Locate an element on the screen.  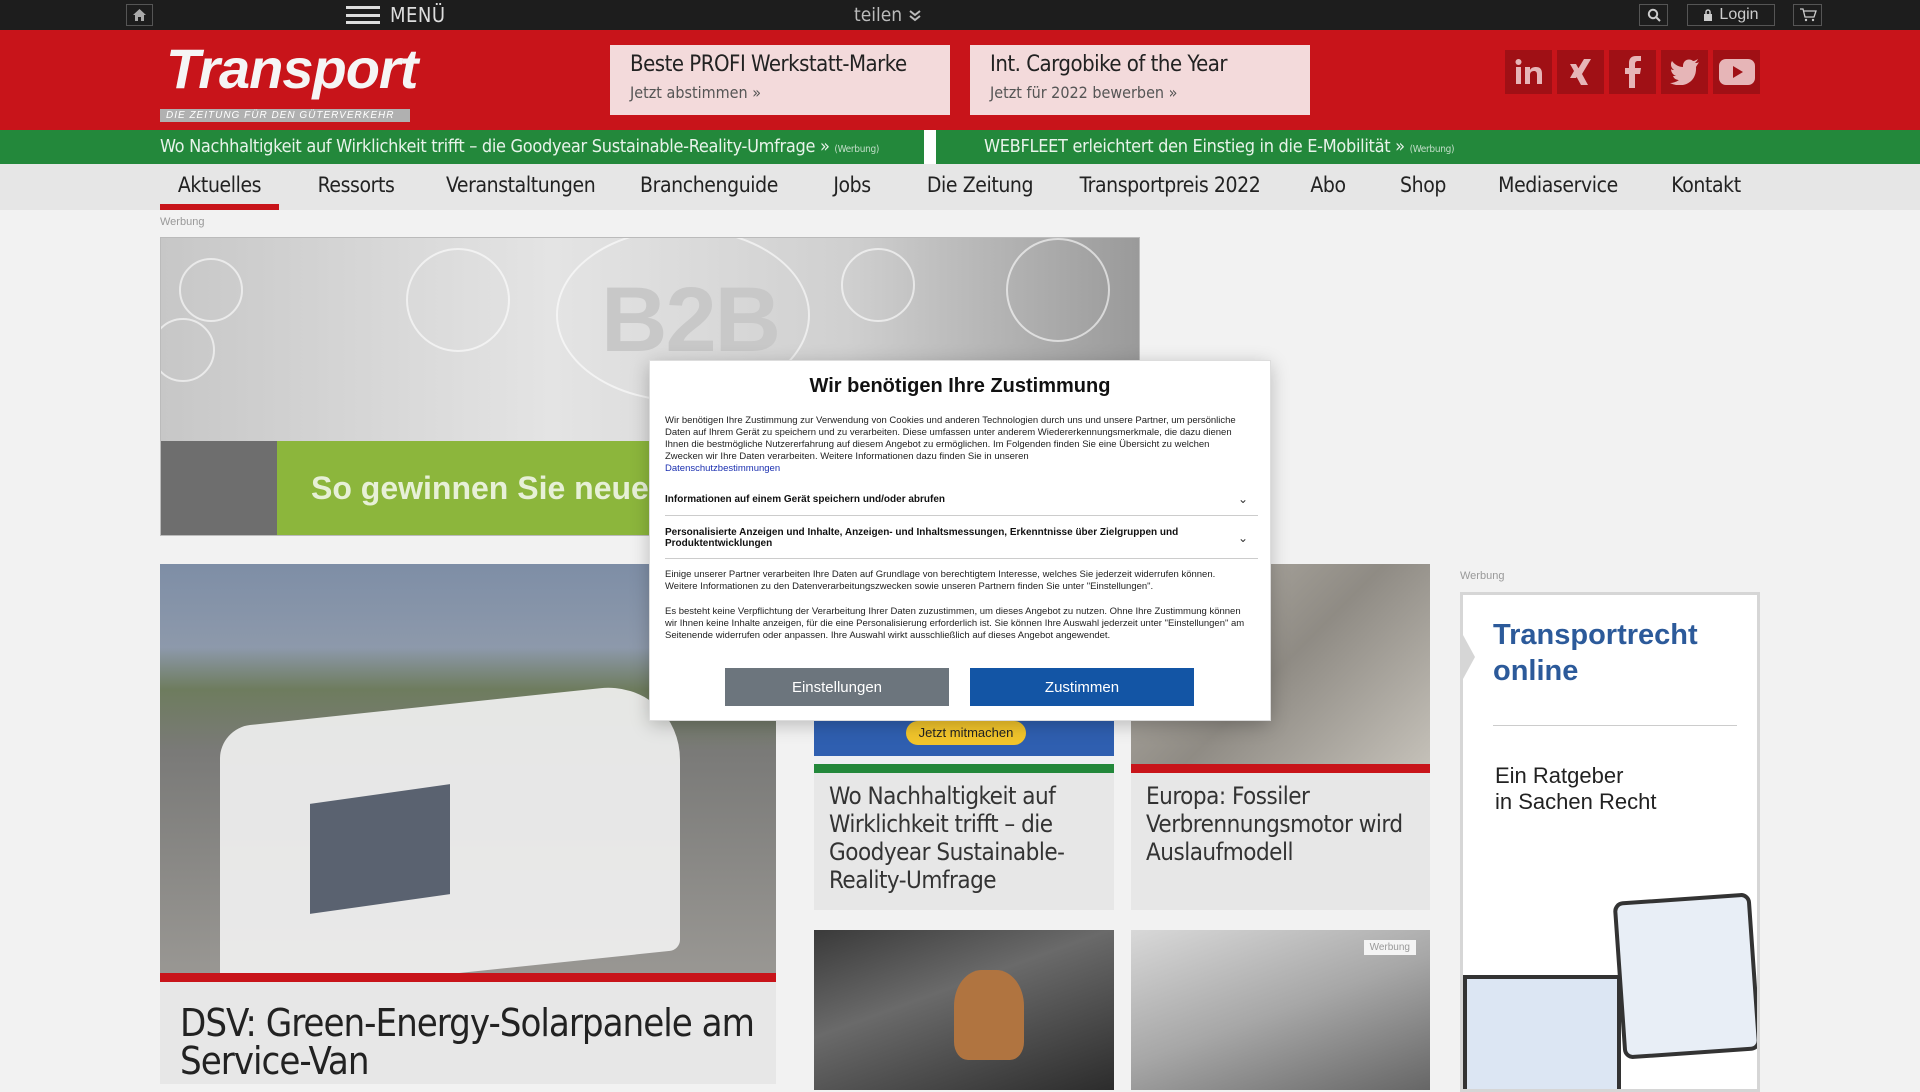
consent-title: Wir benötigen Ihre Zustimmung is located at coordinates (960, 386).